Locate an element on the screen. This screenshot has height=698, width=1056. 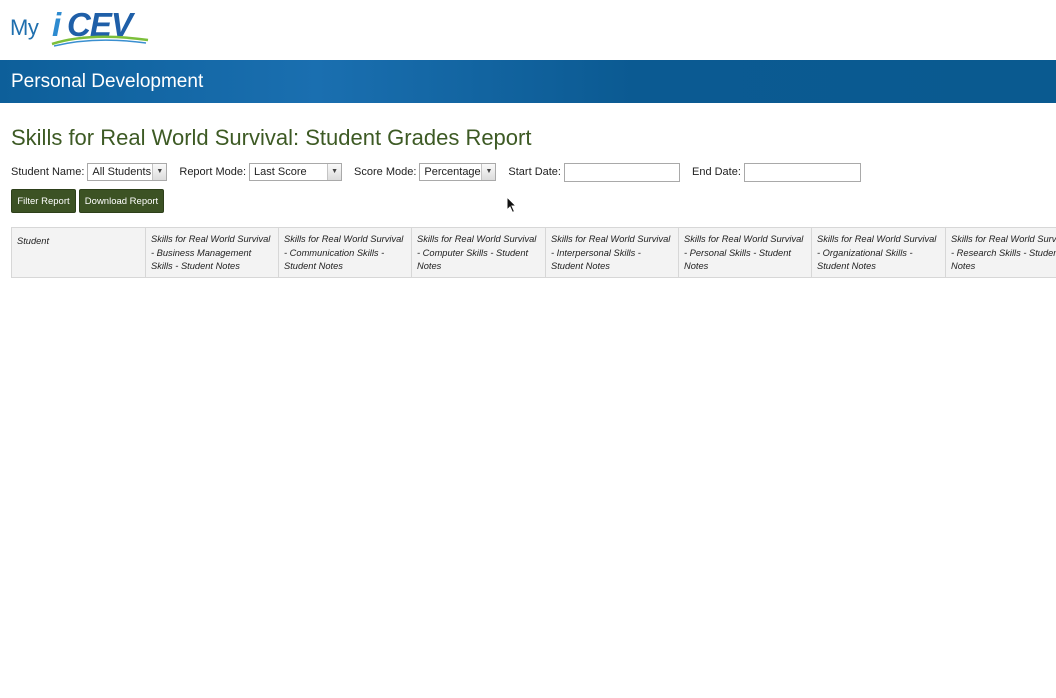
report-mode-select: Last Score ▼ is located at coordinates (296, 172).